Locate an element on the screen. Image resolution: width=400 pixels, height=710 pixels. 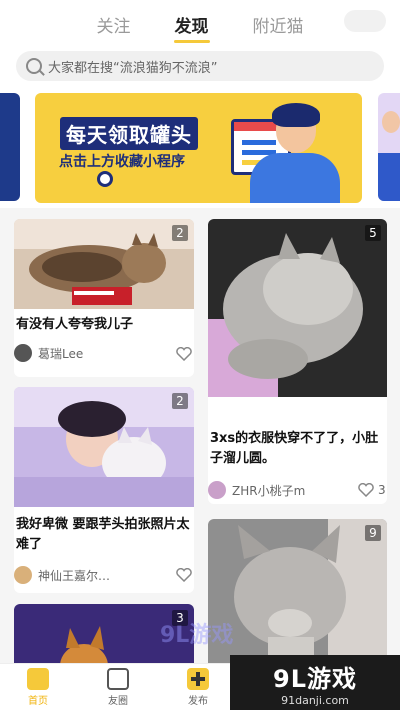
author-name: 葛瑞Lee is located at coordinates (61, 353).